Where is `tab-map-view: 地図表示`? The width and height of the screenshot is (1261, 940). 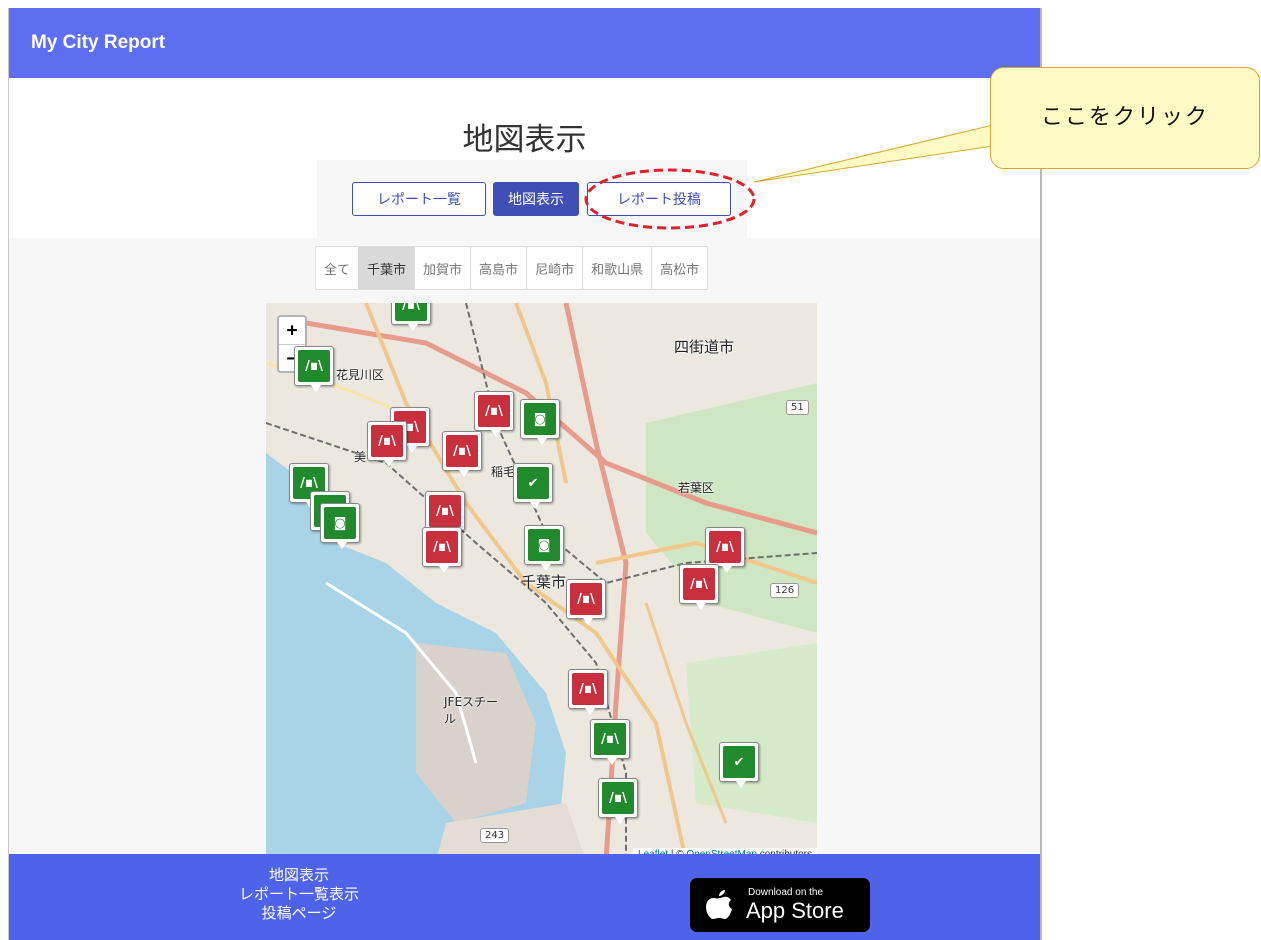
tab-map-view: 地図表示 is located at coordinates (536, 199).